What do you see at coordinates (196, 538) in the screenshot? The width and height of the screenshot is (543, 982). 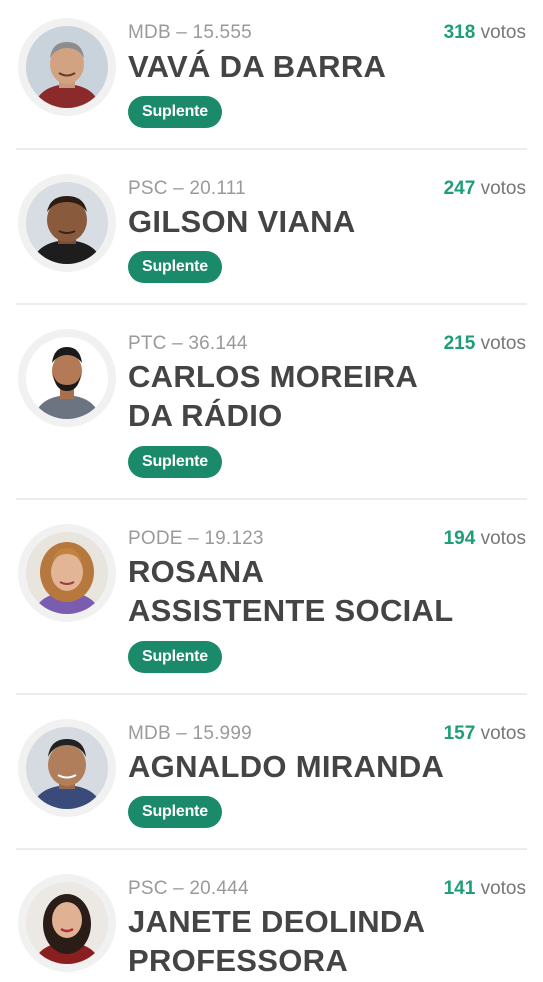 I see `party-number: PODE – 19.123` at bounding box center [196, 538].